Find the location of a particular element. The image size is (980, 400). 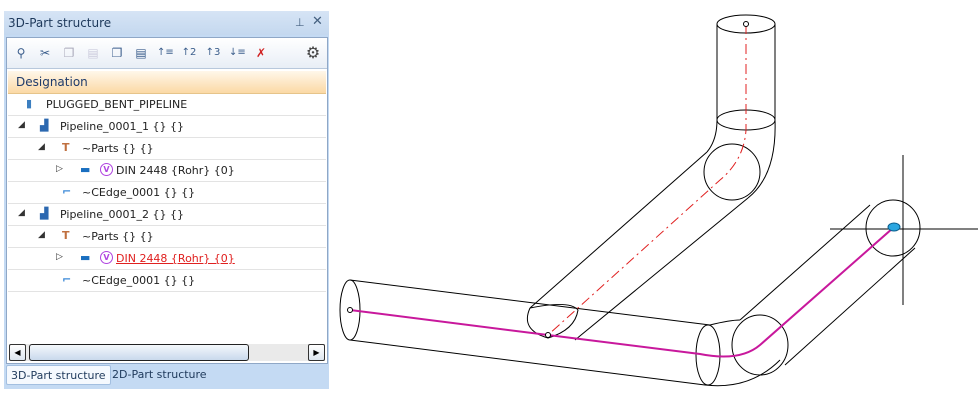

tree-item-label: PLUGGED_BENT_PIPELINE is located at coordinates (117, 104).